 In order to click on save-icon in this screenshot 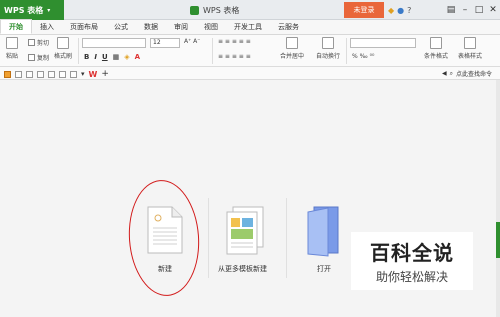, I will do `click(18, 74)`.